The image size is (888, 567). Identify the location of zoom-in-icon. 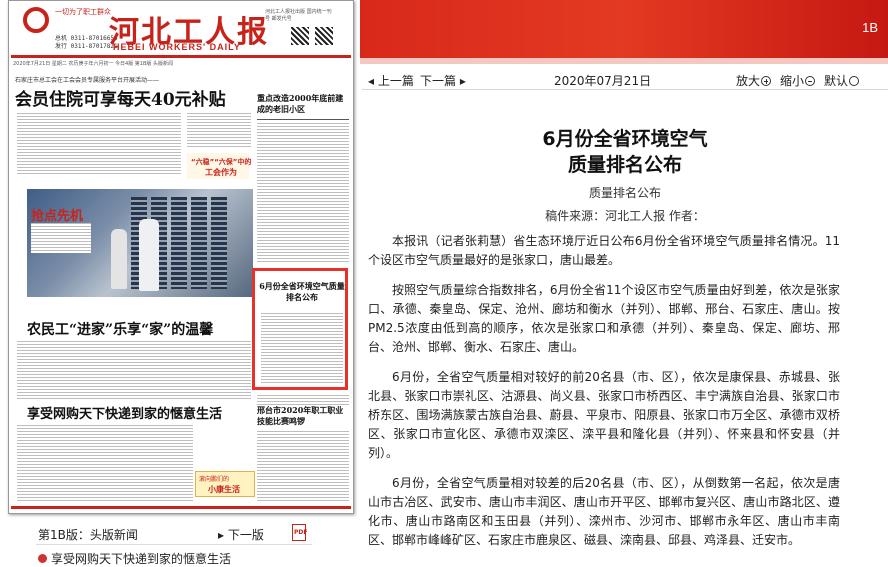
(766, 81).